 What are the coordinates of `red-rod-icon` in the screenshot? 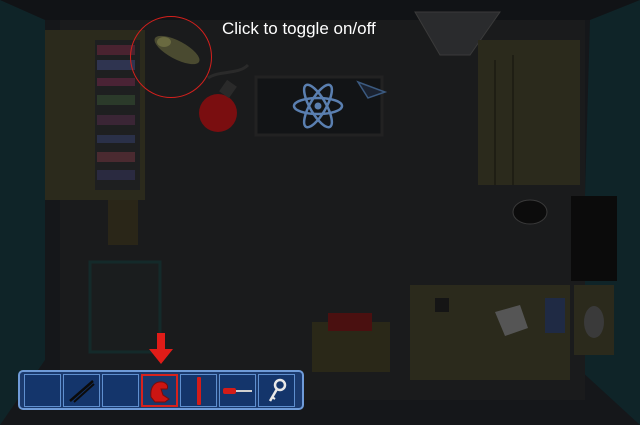 It's located at (198, 390).